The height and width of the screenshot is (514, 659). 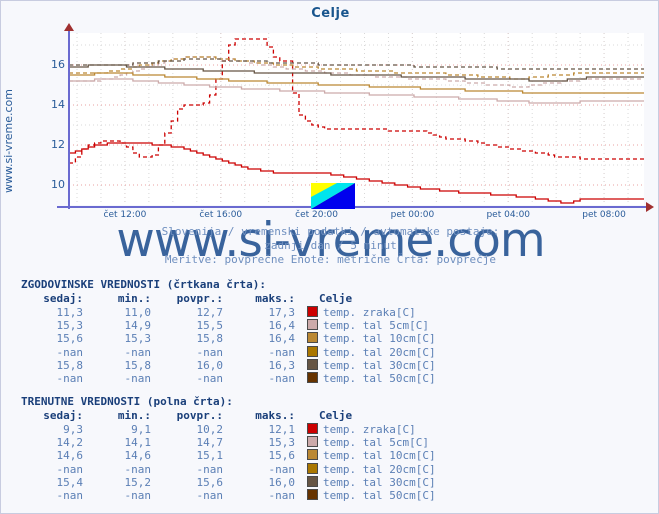 What do you see at coordinates (58, 144) in the screenshot?
I see `y-tick-label: 12` at bounding box center [58, 144].